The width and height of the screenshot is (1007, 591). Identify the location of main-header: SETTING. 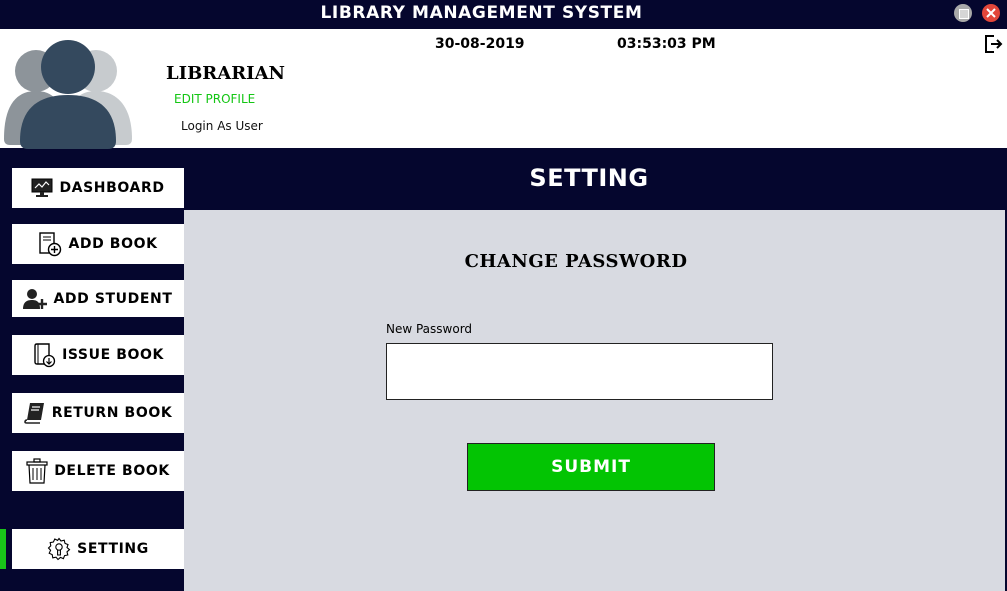
(594, 179).